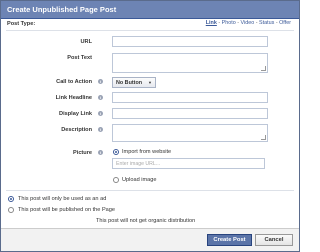 The image size is (320, 252). Describe the element at coordinates (21, 24) in the screenshot. I see `post-type-label: Post Type:` at that location.